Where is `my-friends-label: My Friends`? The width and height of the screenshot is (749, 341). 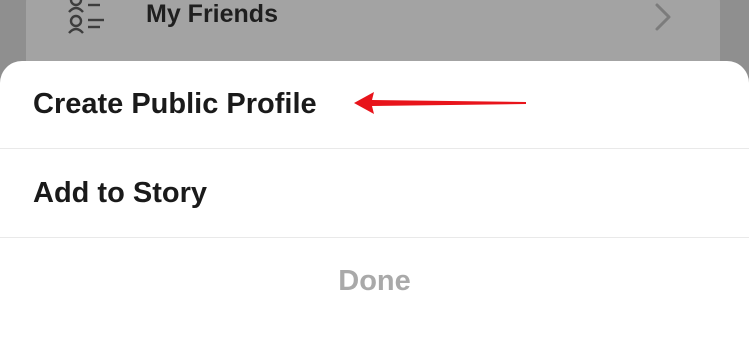
my-friends-label: My Friends is located at coordinates (212, 14).